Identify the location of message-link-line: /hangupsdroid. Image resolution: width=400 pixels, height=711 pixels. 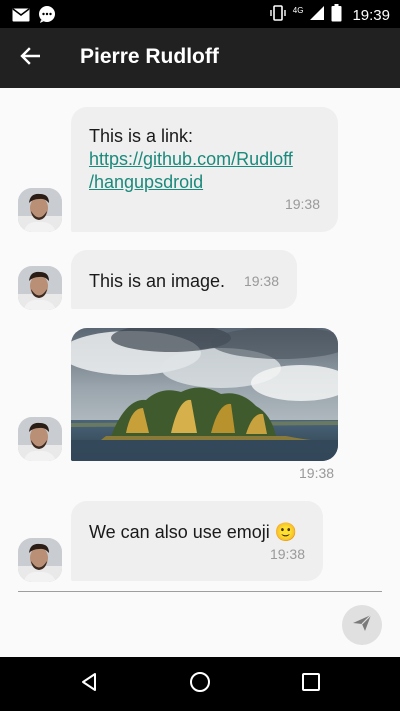
(146, 182).